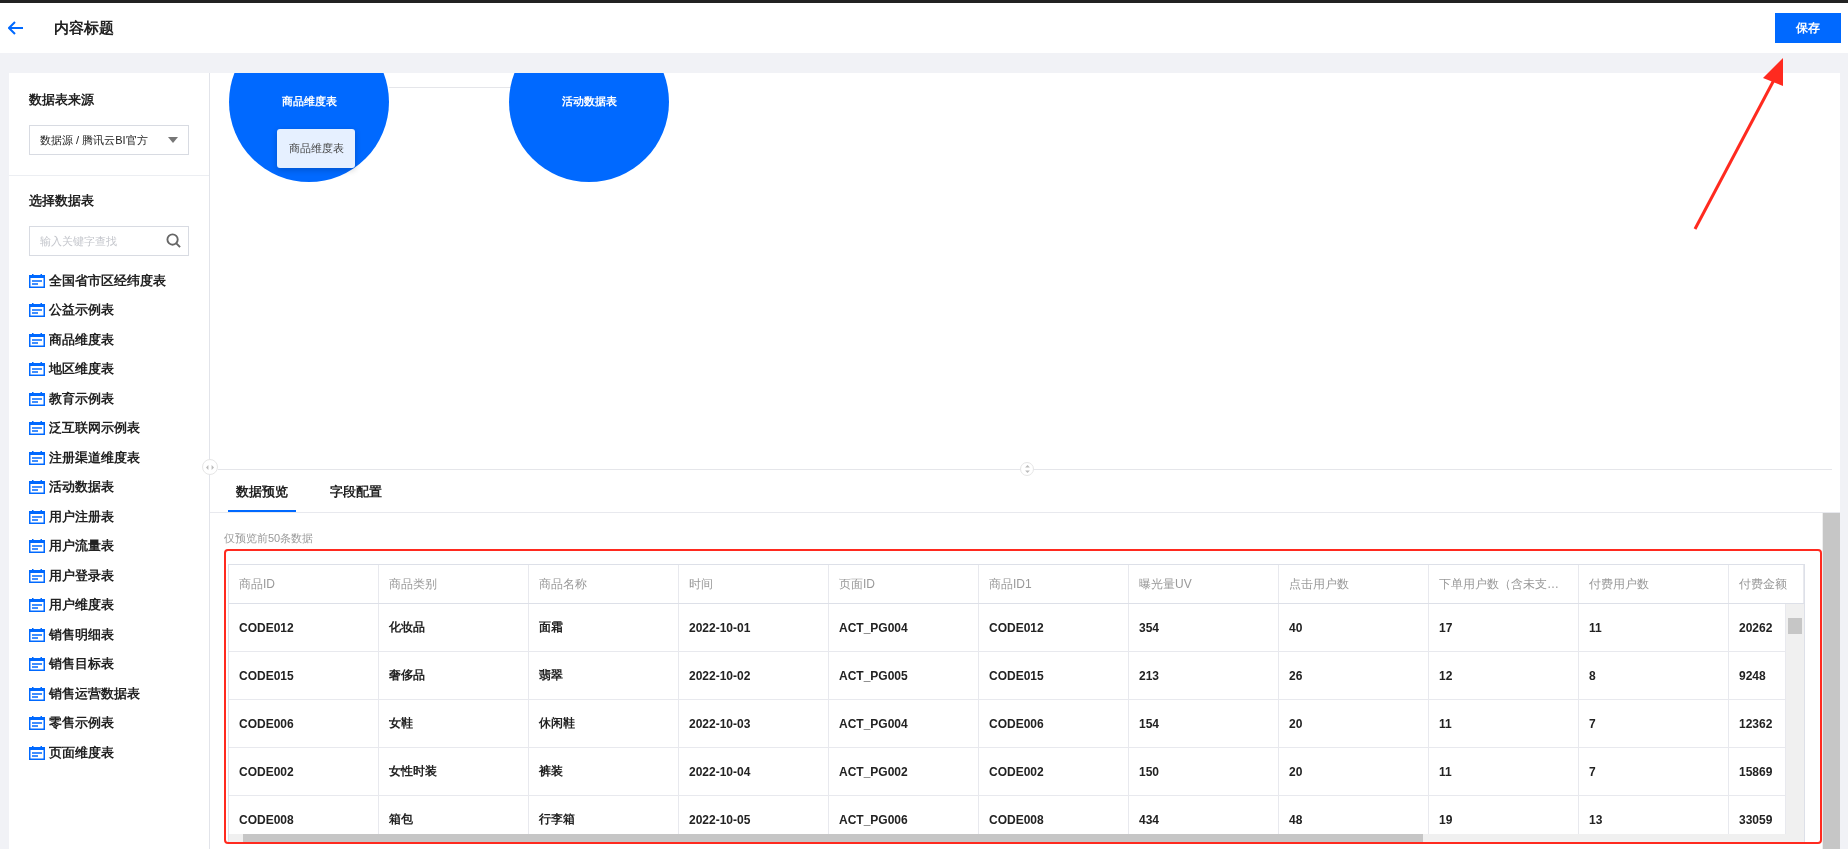 The height and width of the screenshot is (849, 1848). I want to click on tab: 字段配置, so click(356, 495).